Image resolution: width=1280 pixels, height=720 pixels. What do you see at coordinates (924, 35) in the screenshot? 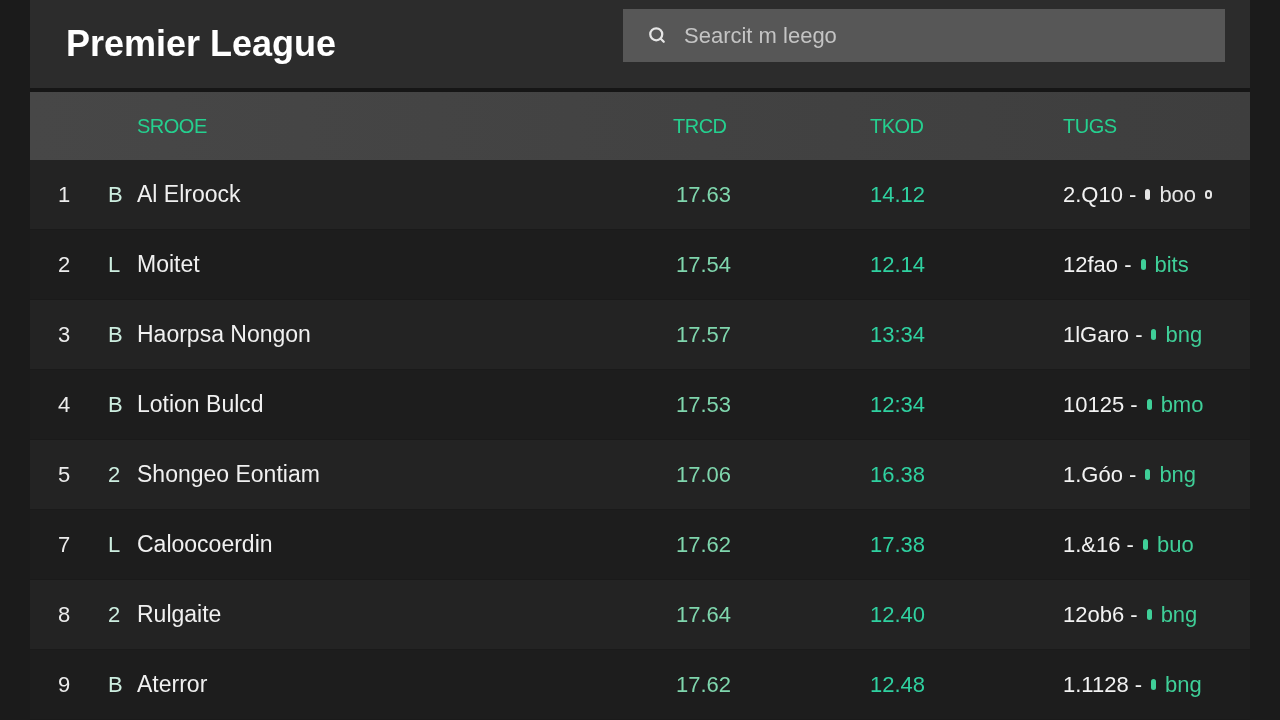
I see `search-field: Searcit m leego` at bounding box center [924, 35].